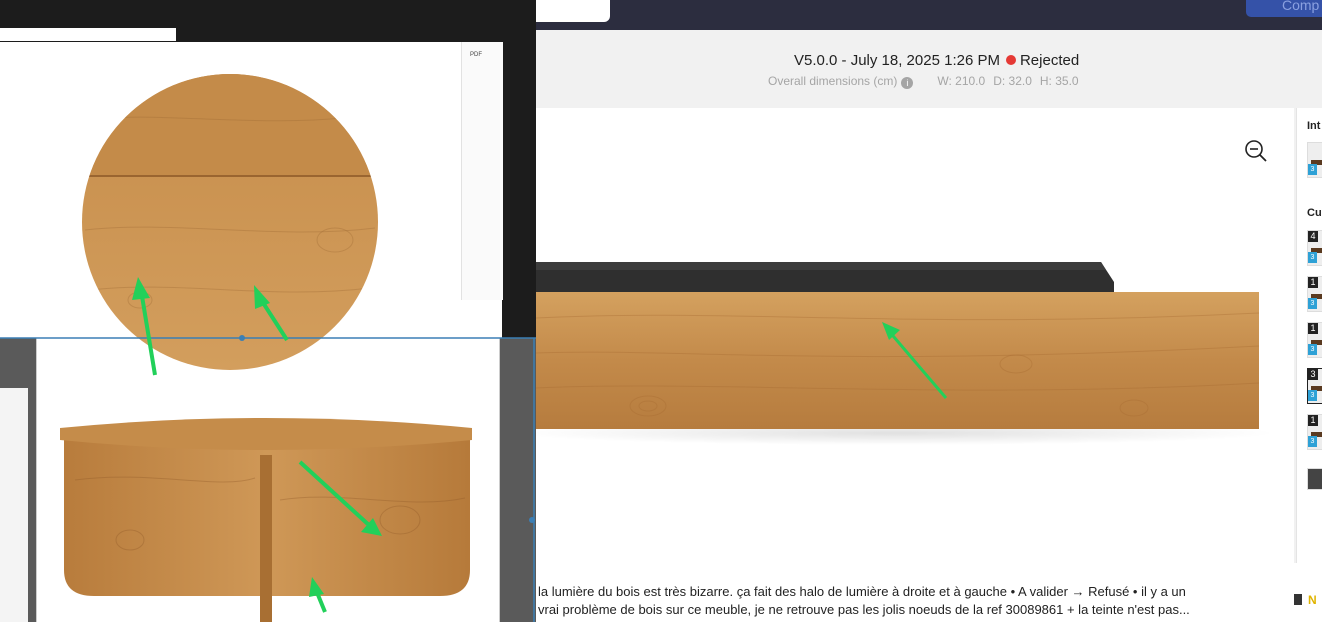 The width and height of the screenshot is (1322, 622). Describe the element at coordinates (1284, 8) in the screenshot. I see `compare-button: Comp` at that location.